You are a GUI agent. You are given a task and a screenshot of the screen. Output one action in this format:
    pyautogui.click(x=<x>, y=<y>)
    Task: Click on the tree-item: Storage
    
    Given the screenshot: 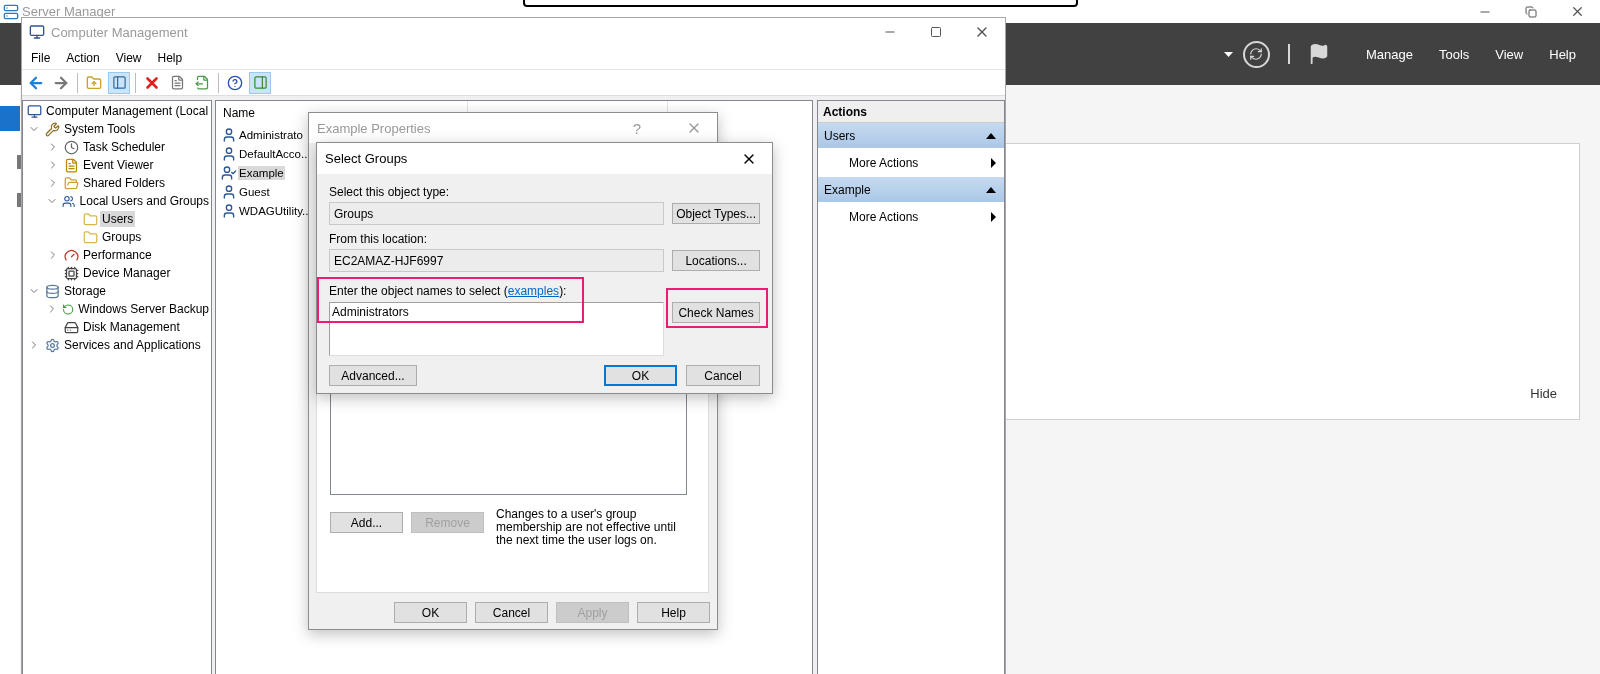 What is the action you would take?
    pyautogui.click(x=85, y=291)
    